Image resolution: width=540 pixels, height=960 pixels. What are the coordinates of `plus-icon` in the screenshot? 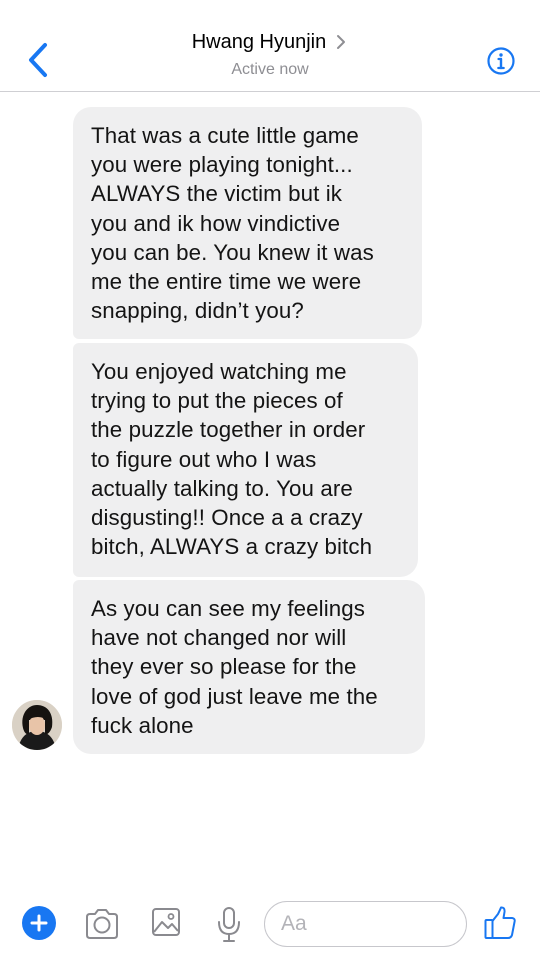 It's located at (39, 923).